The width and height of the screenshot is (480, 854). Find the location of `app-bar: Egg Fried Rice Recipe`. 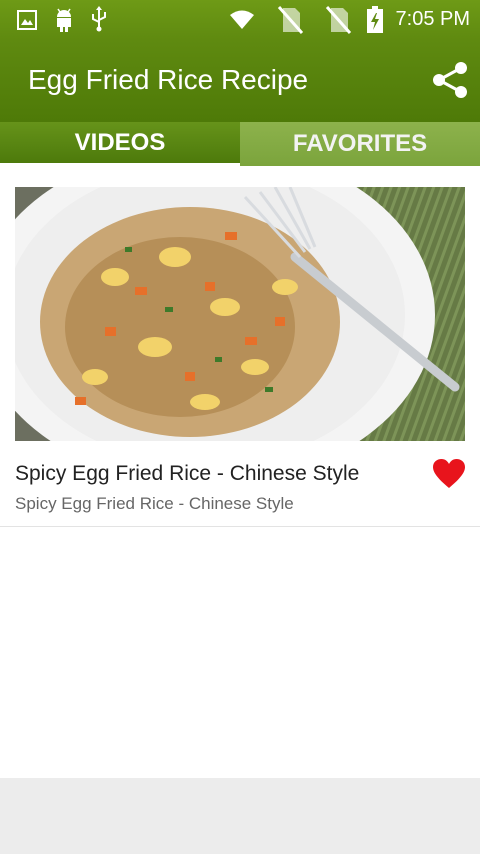

app-bar: Egg Fried Rice Recipe is located at coordinates (240, 81).